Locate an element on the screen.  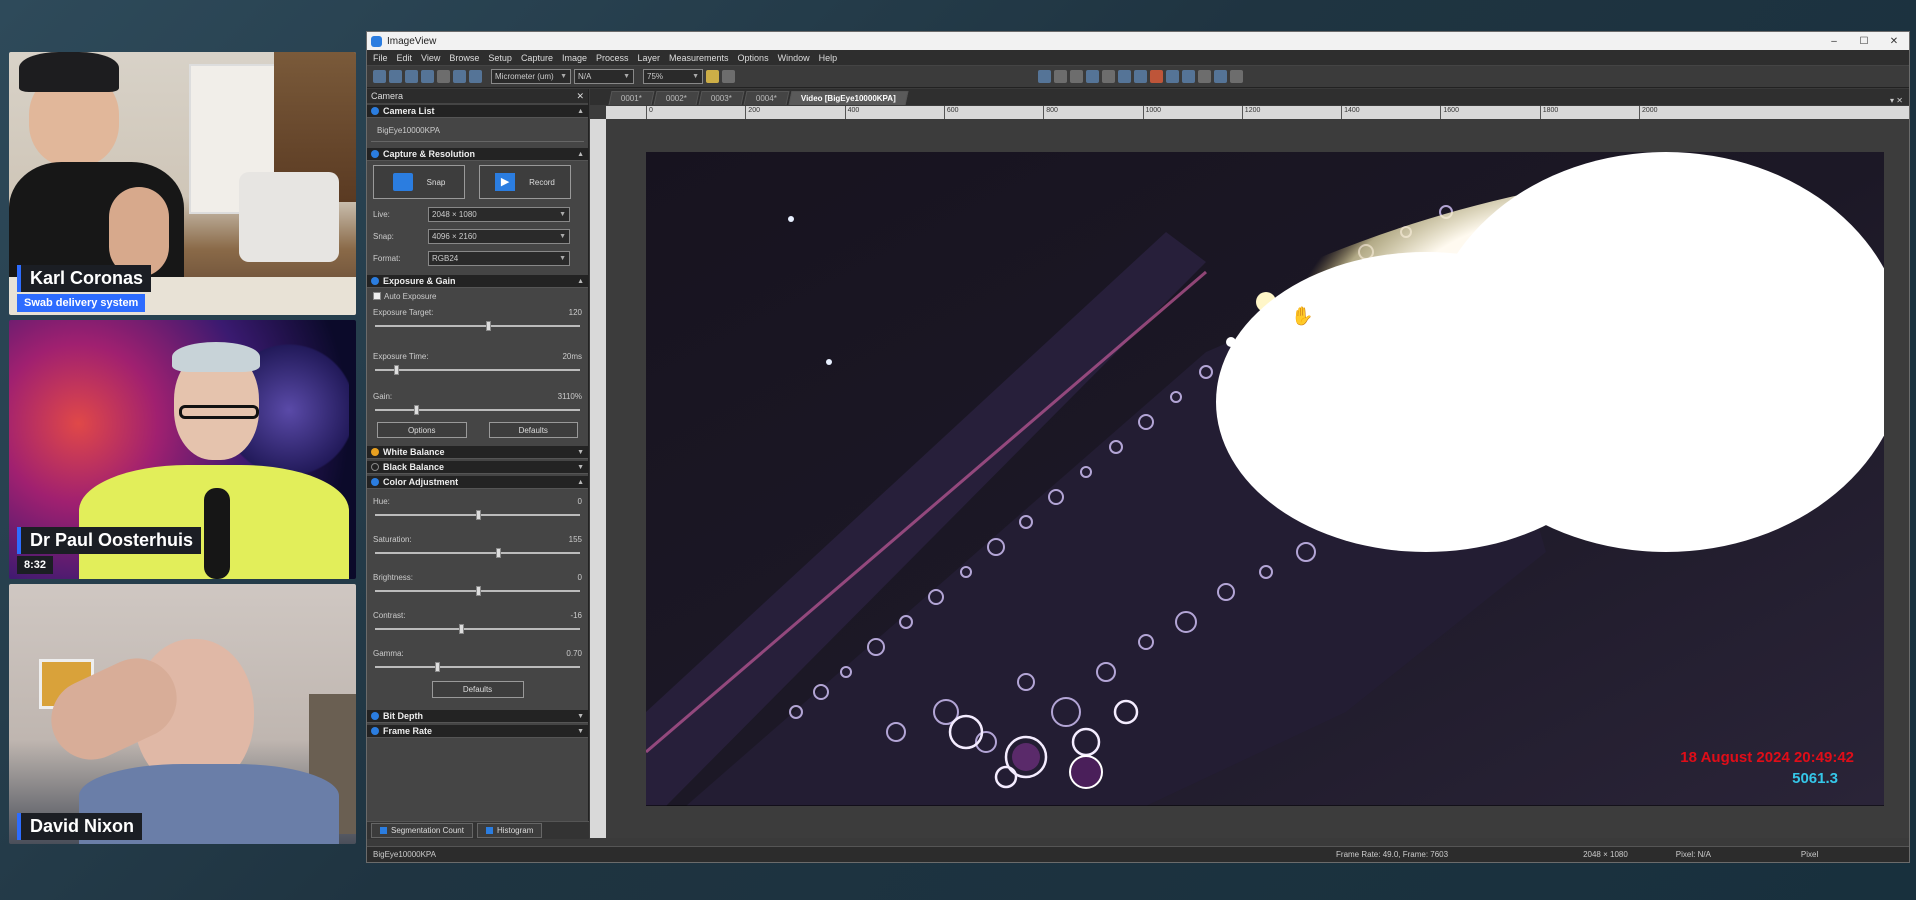
close-button: ✕ is located at coordinates (1894, 41).